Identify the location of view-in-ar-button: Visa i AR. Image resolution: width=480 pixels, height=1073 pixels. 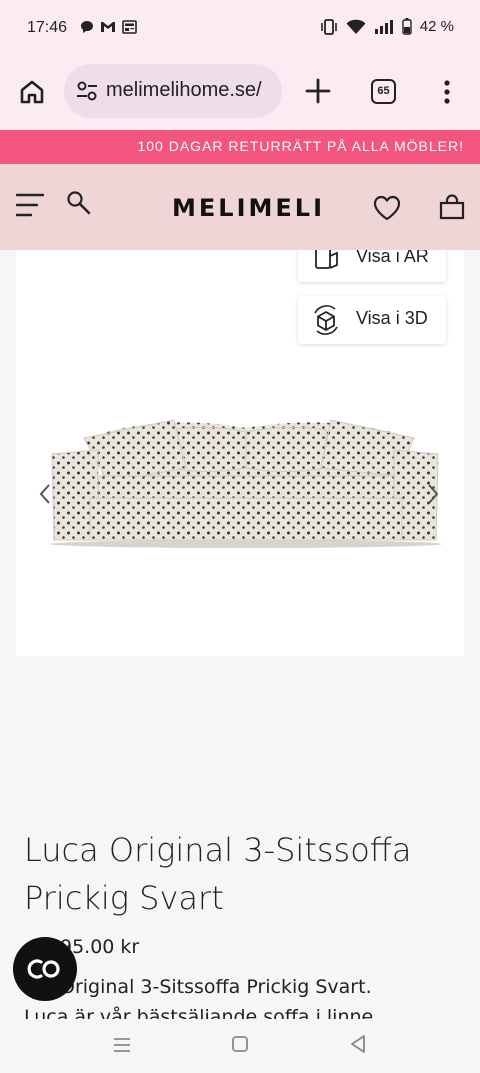
(372, 266).